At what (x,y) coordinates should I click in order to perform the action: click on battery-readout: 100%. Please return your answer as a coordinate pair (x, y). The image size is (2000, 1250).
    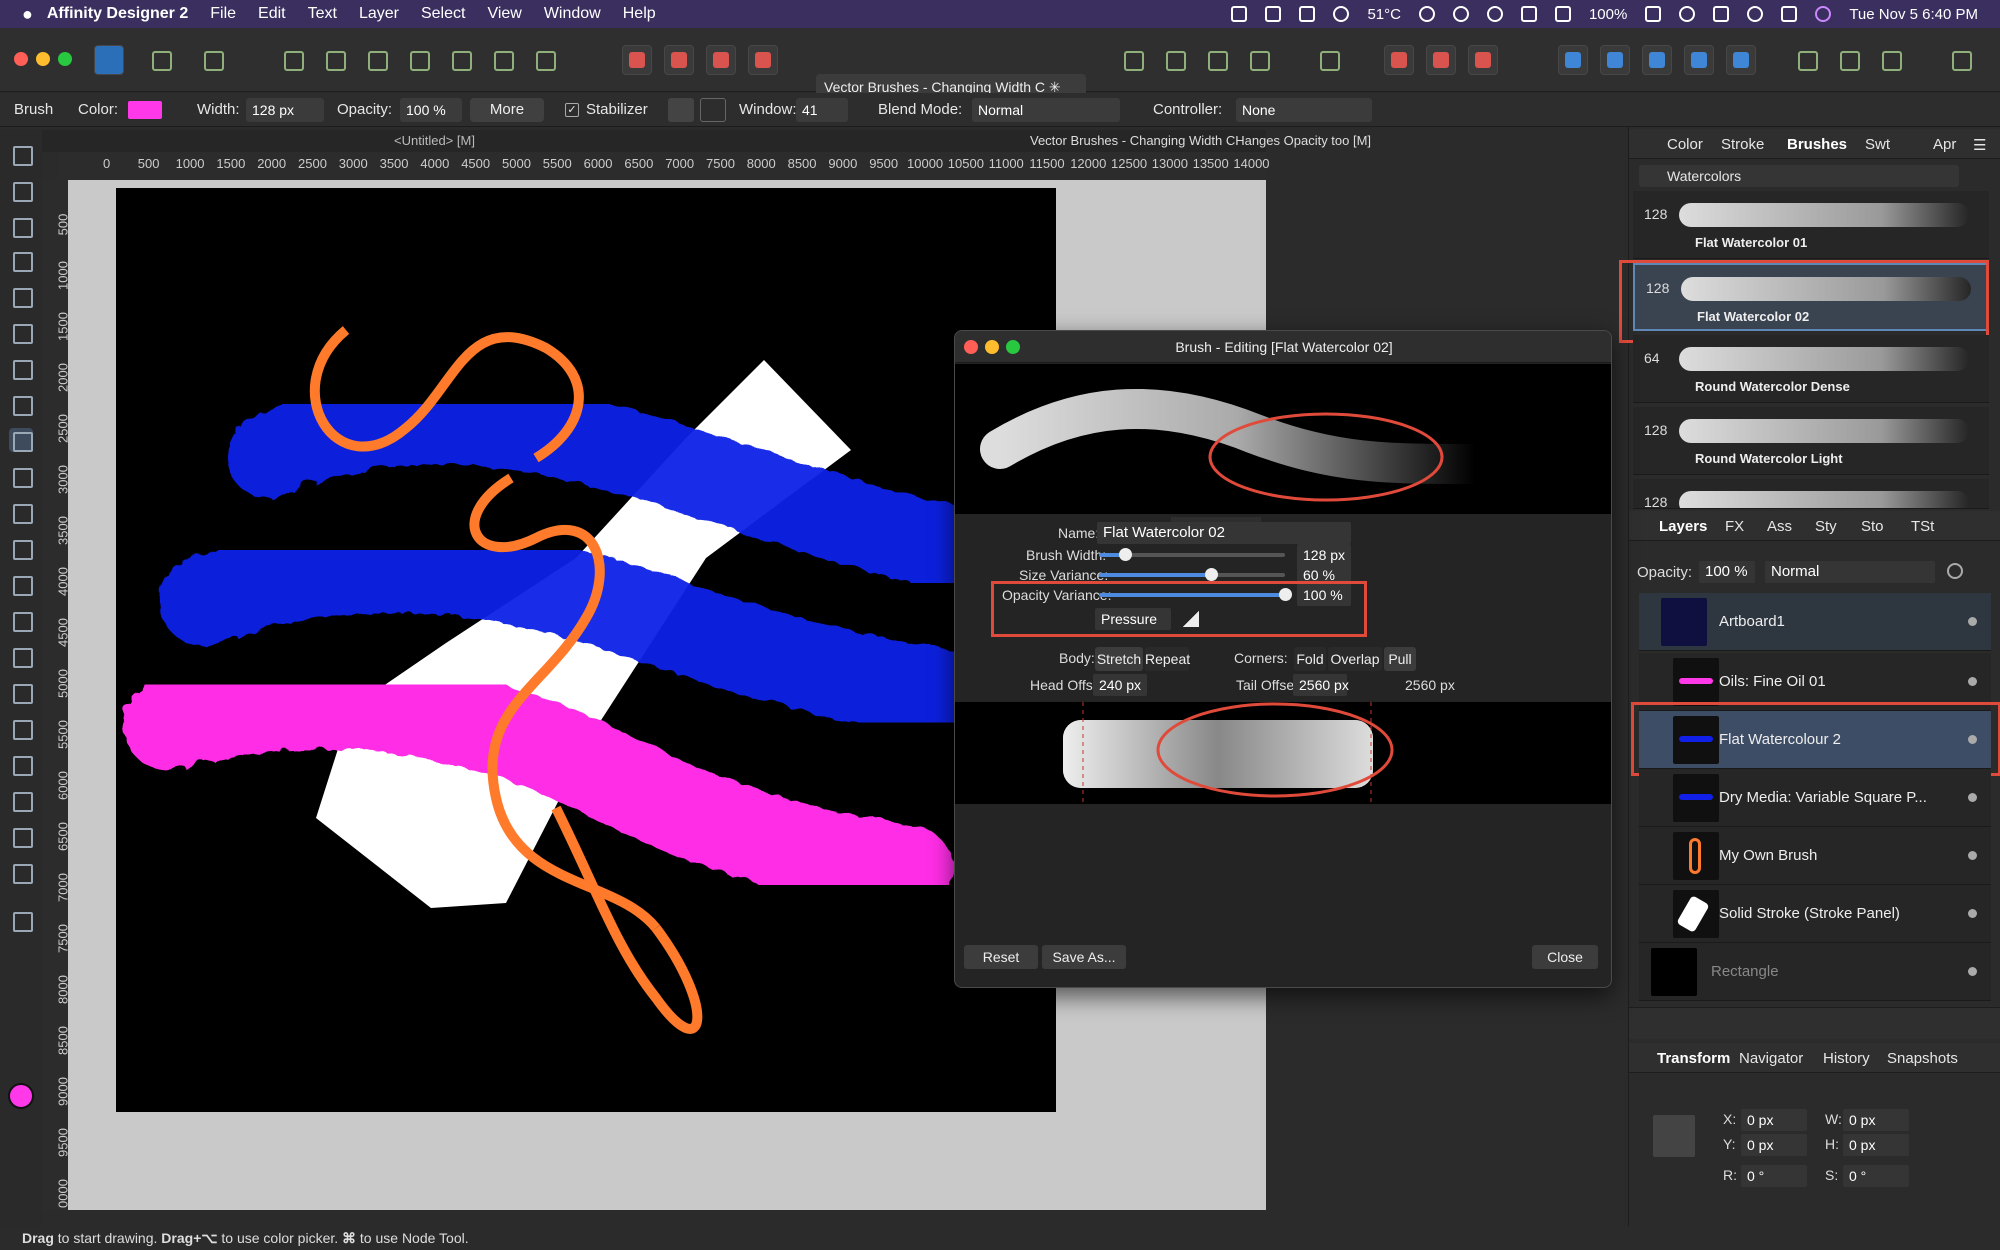
    Looking at the image, I should click on (1608, 14).